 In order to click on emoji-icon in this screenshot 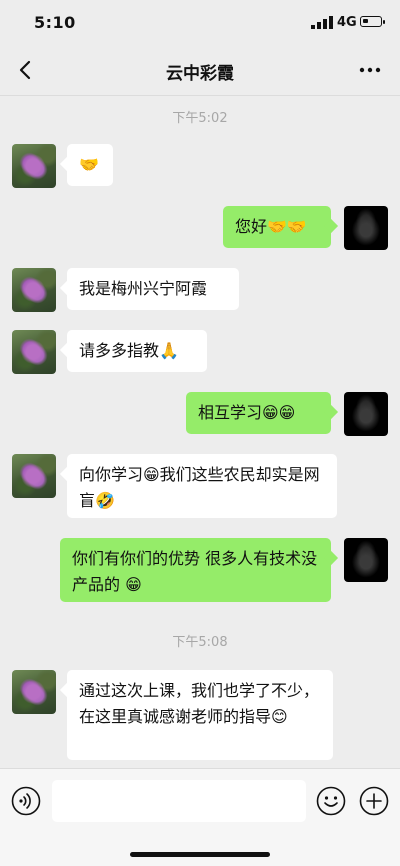, I will do `click(331, 801)`.